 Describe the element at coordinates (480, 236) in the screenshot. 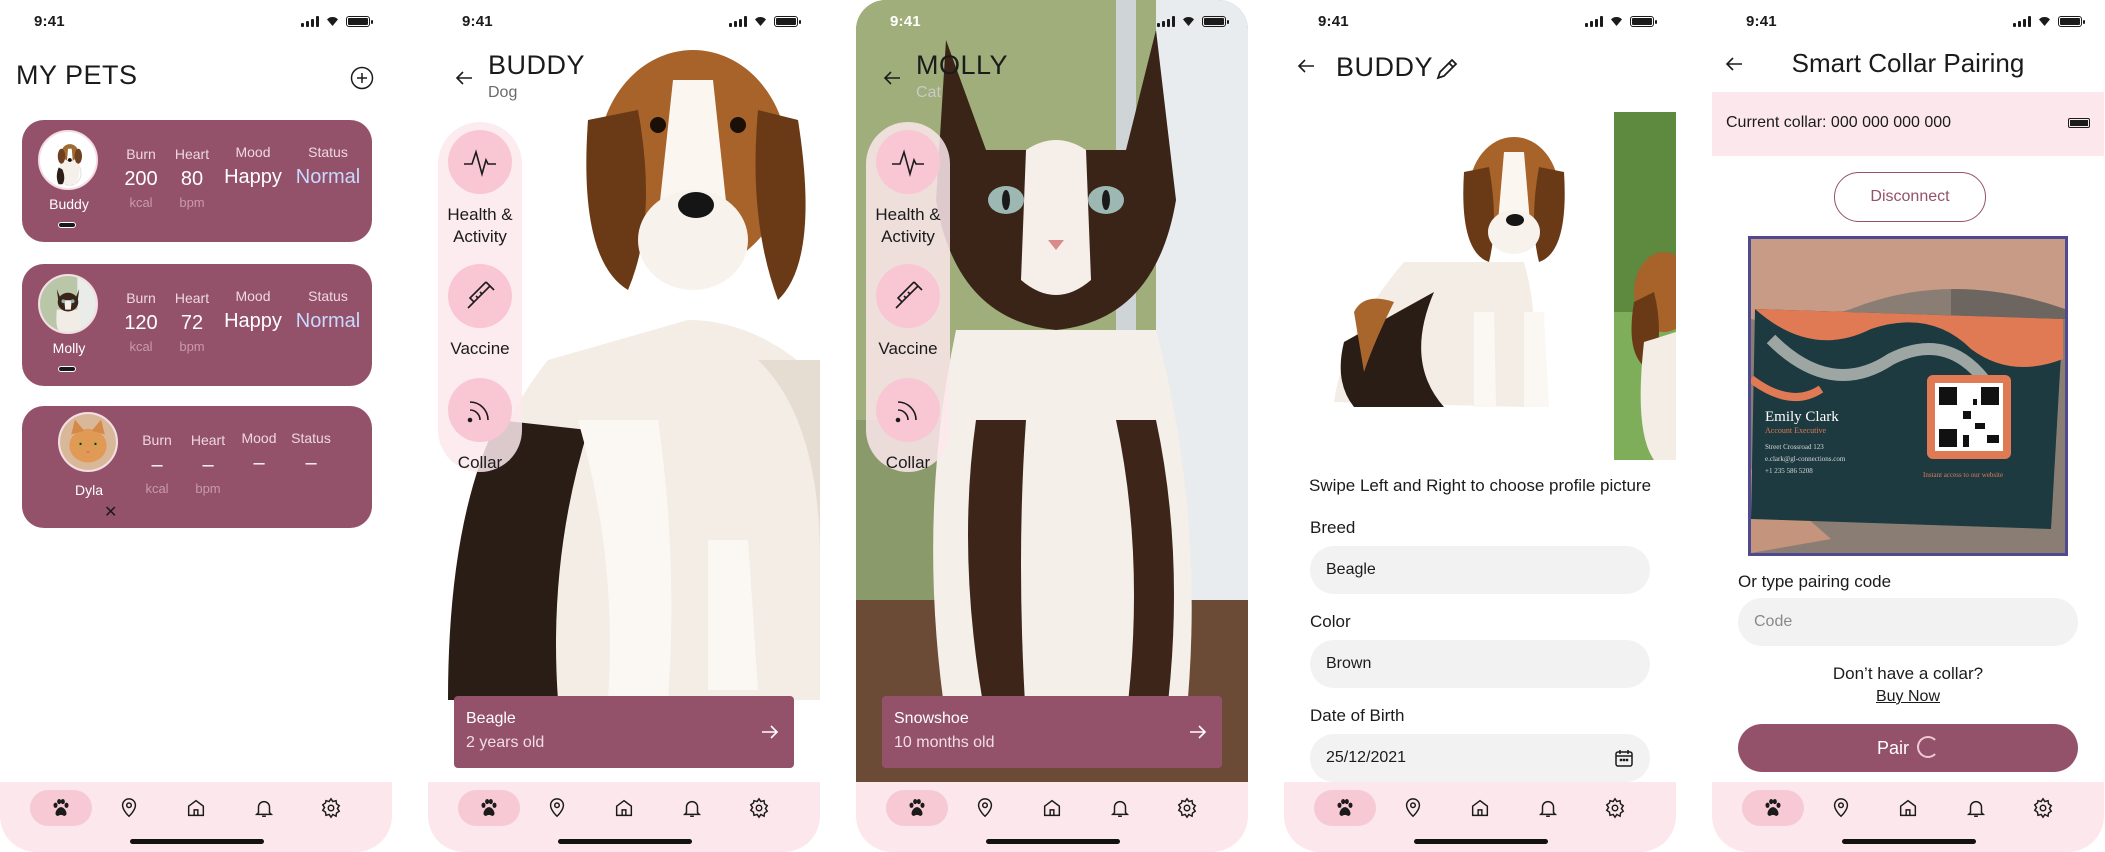

I see `menu-label-line2: Activity` at that location.